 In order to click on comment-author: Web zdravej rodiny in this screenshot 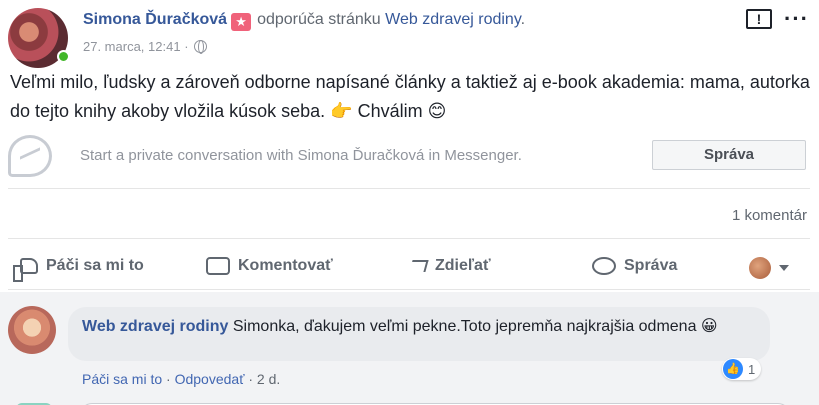, I will do `click(155, 326)`.